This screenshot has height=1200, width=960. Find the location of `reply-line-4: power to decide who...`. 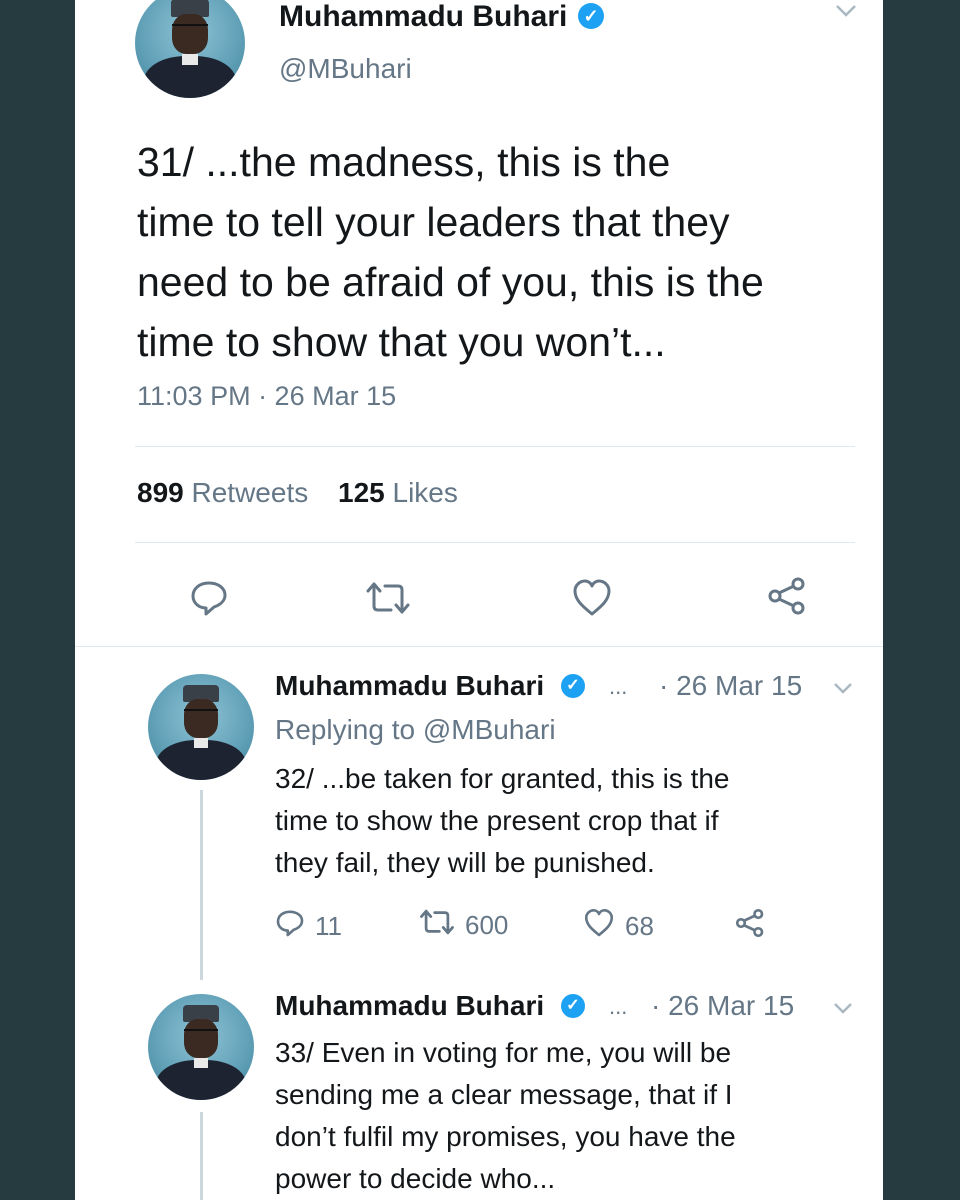

reply-line-4: power to decide who... is located at coordinates (415, 1178).